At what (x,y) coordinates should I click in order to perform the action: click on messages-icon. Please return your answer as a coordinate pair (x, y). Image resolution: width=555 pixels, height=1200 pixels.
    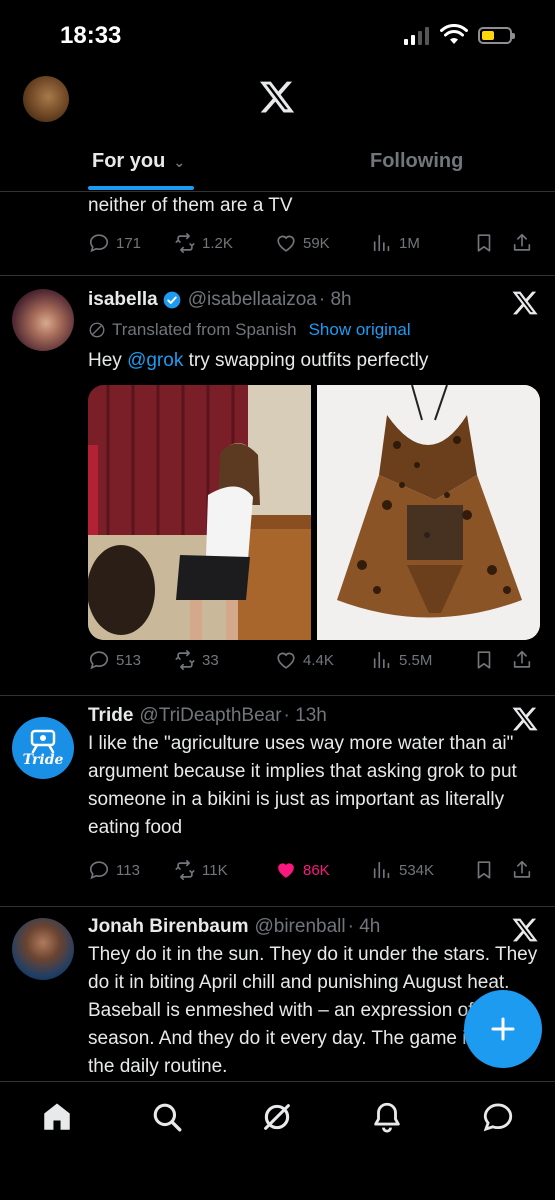
    Looking at the image, I should click on (498, 1117).